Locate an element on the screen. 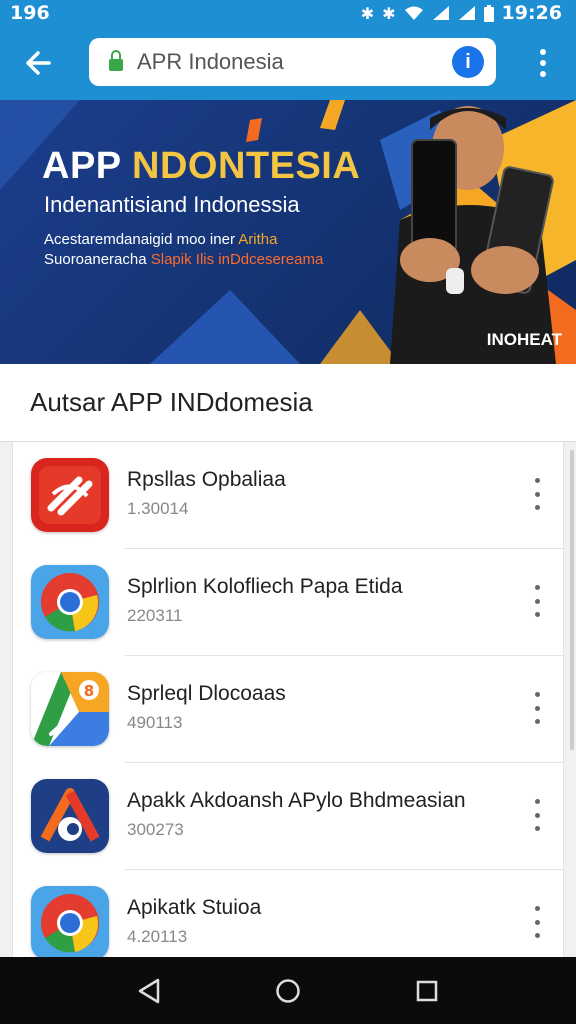 This screenshot has height=1024, width=576. drive-icon: 8 is located at coordinates (70, 709).